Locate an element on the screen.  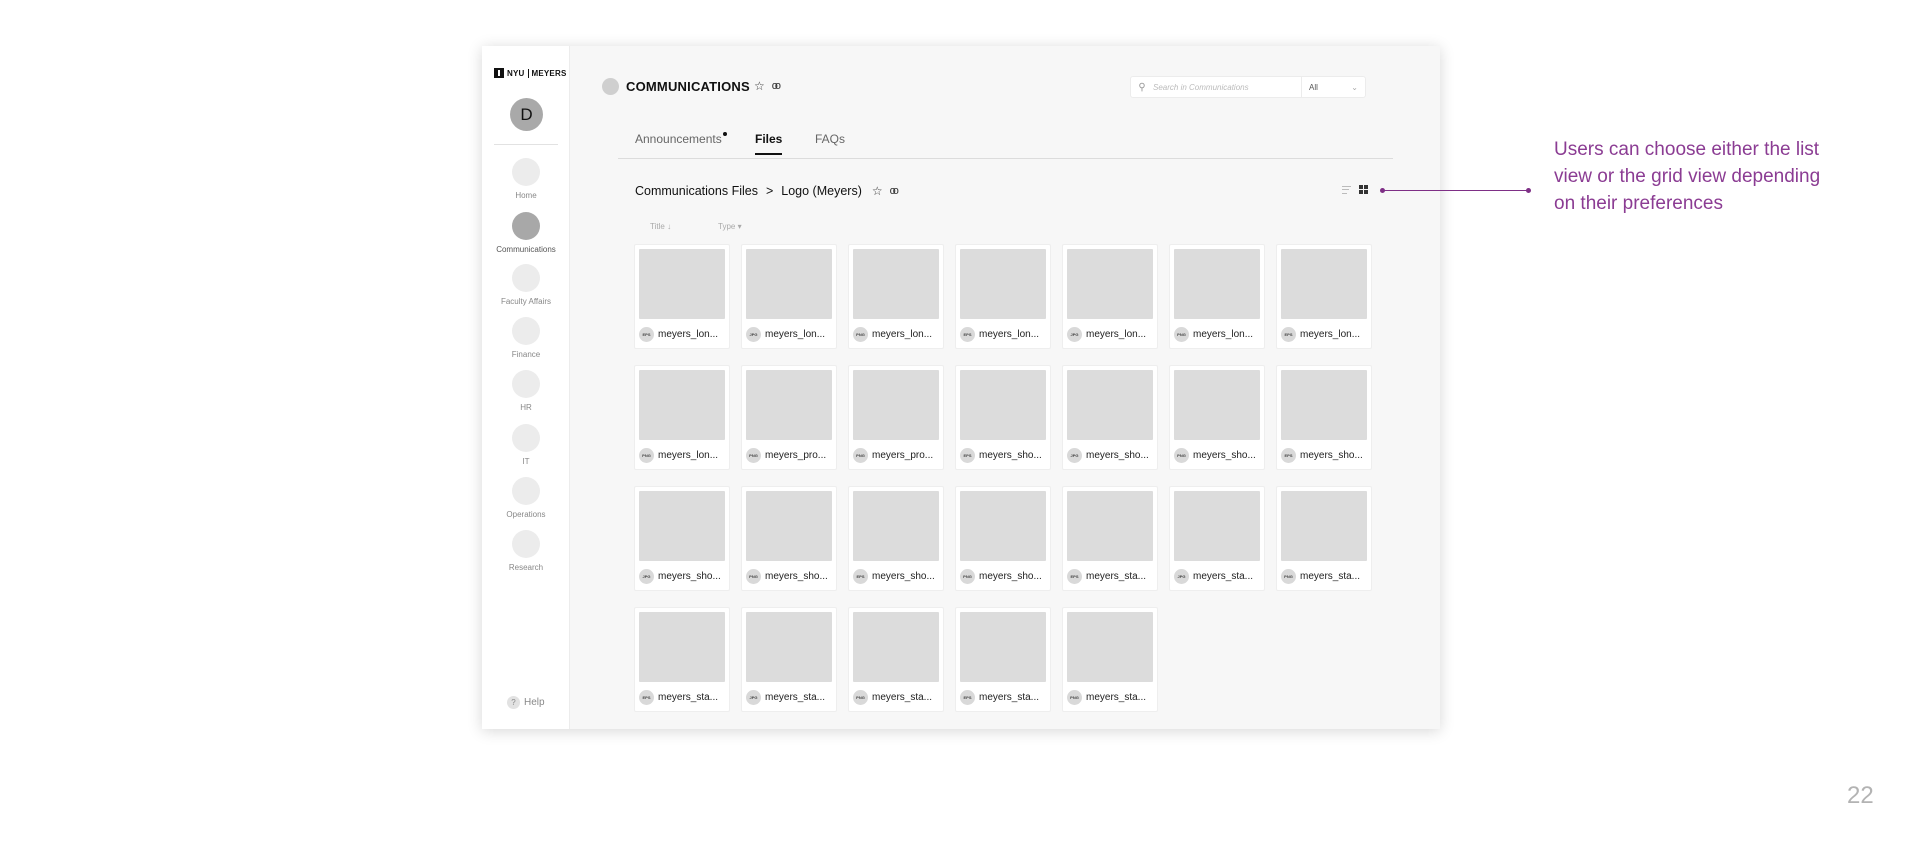
tab-files: Files is located at coordinates (769, 143).